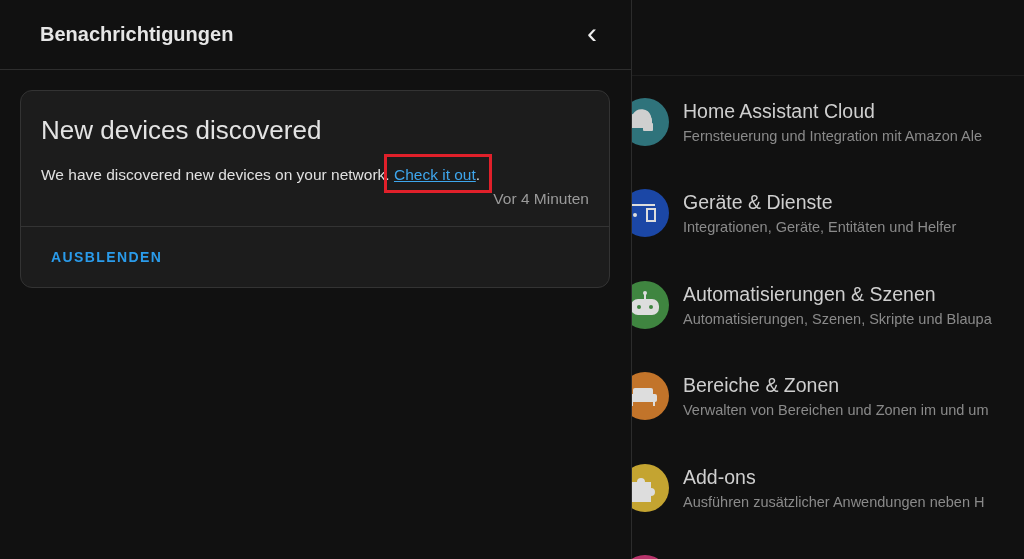 The height and width of the screenshot is (559, 1024). I want to click on robot-icon, so click(650, 304).